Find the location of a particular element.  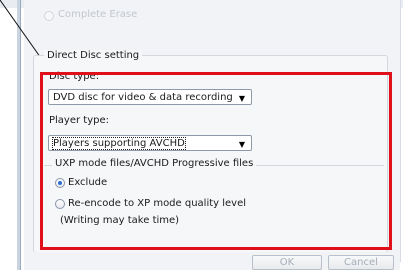

cancel-button: Cancel is located at coordinates (361, 262).